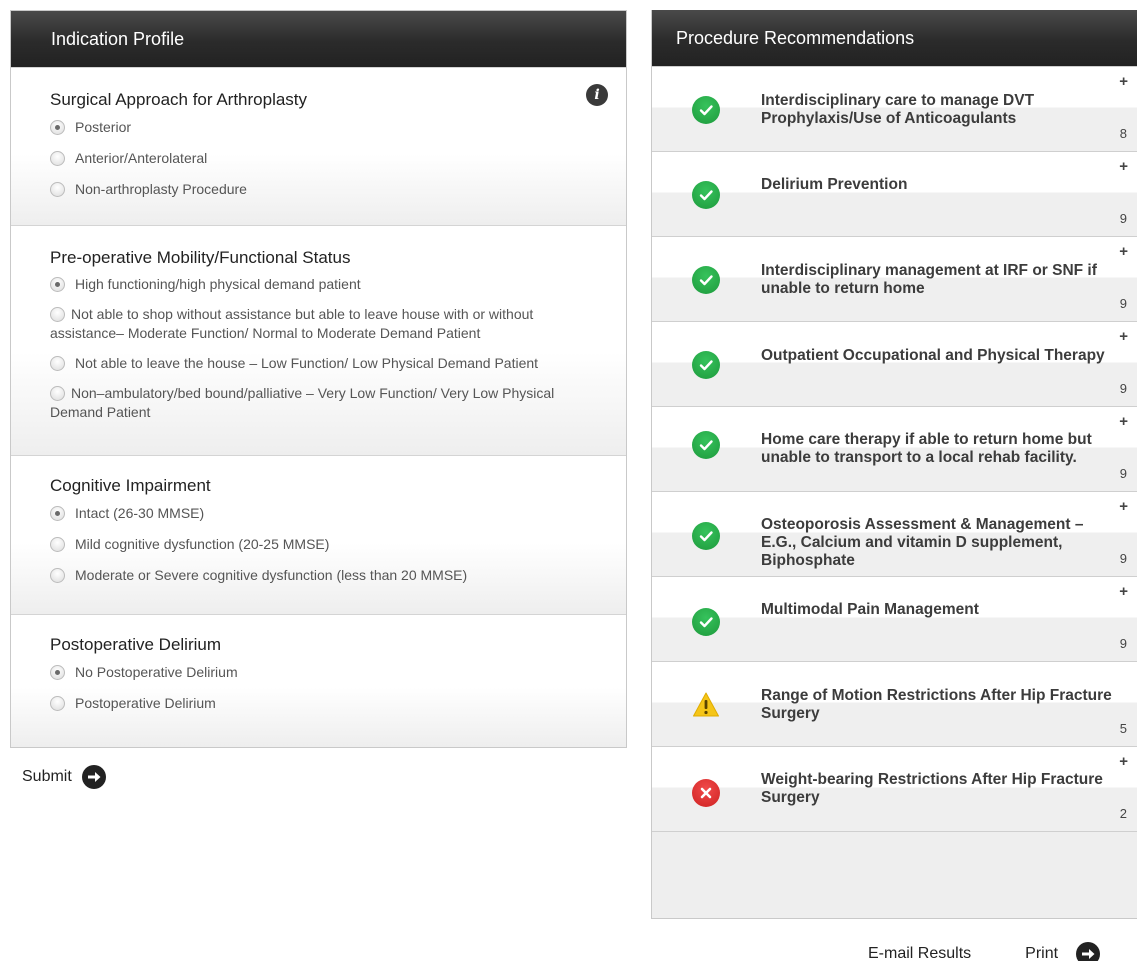  I want to click on radio-option: Non-arthroplasty Procedure, so click(328, 189).